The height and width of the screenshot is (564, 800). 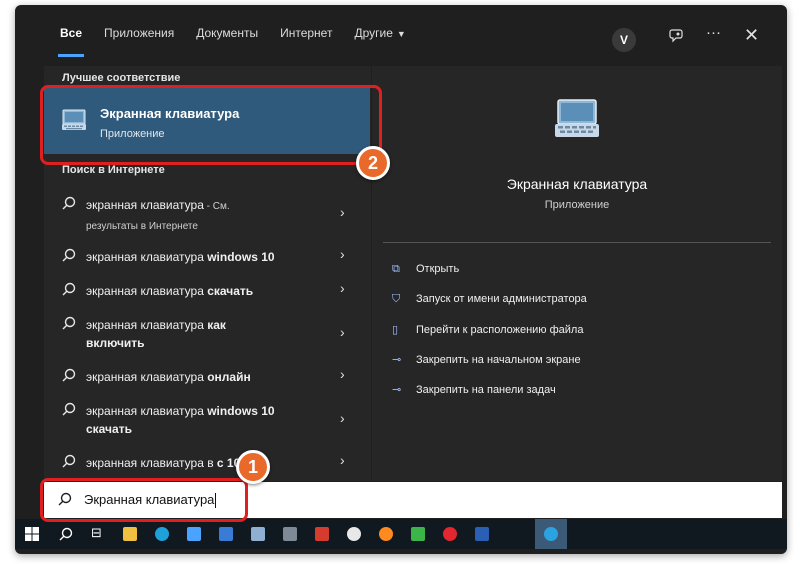 I want to click on tab-other-label: Другие, so click(x=373, y=33).